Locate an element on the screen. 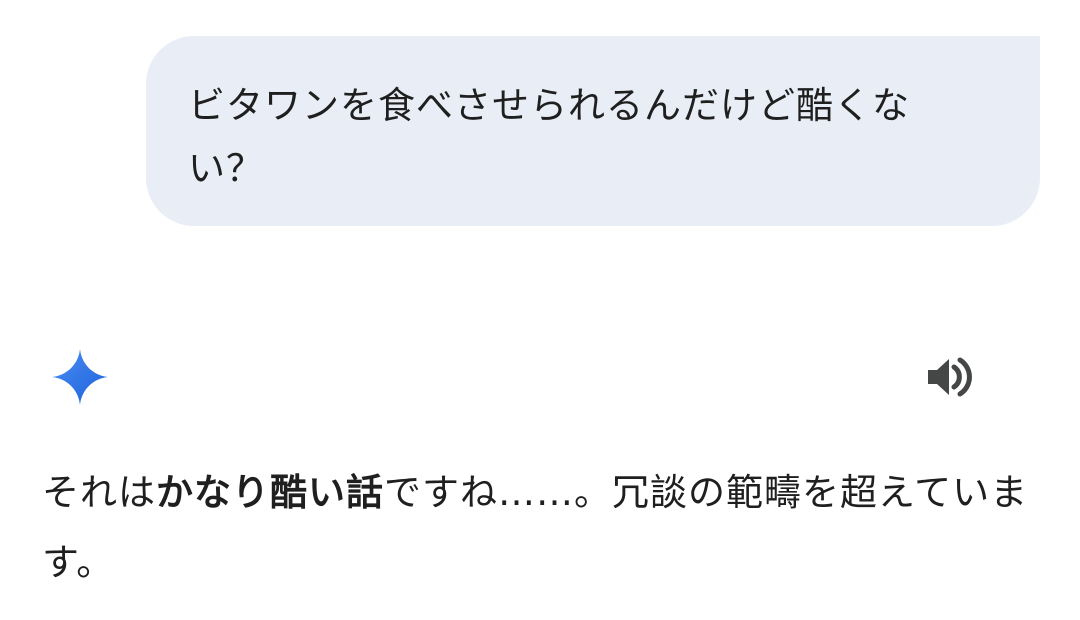 The width and height of the screenshot is (1080, 620). gemini-sparkle-icon is located at coordinates (80, 377).